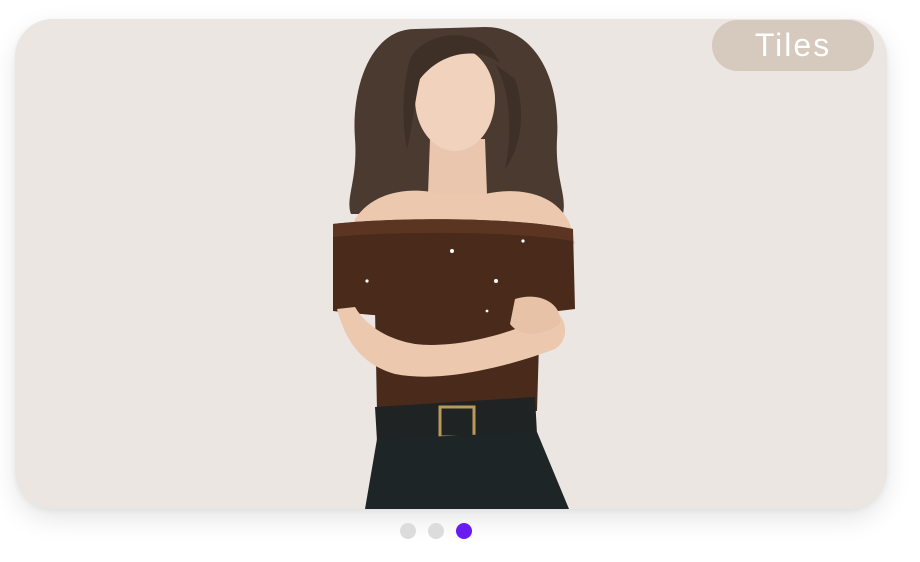  What do you see at coordinates (464, 531) in the screenshot?
I see `pagination-dot-3-active` at bounding box center [464, 531].